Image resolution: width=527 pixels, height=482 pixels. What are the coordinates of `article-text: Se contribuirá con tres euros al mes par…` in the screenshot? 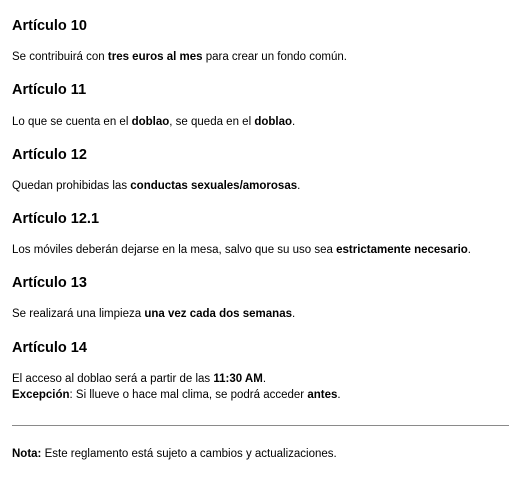 It's located at (179, 57).